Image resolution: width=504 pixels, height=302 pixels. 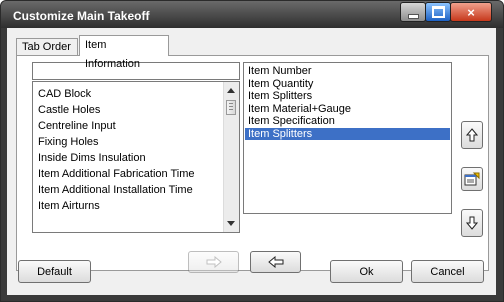 I want to click on cancel-button: Cancel, so click(x=447, y=271).